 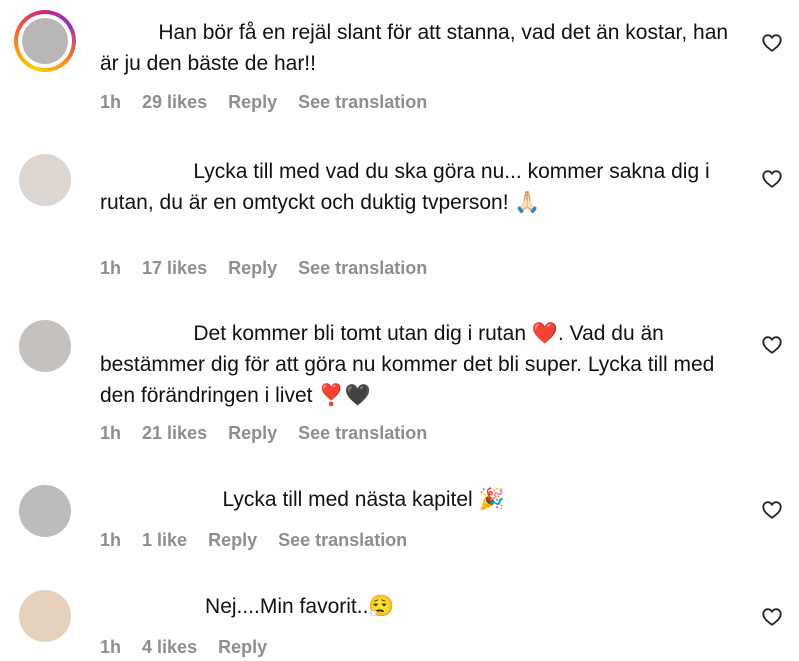 What do you see at coordinates (174, 433) in the screenshot?
I see `likes-count: 21 likes` at bounding box center [174, 433].